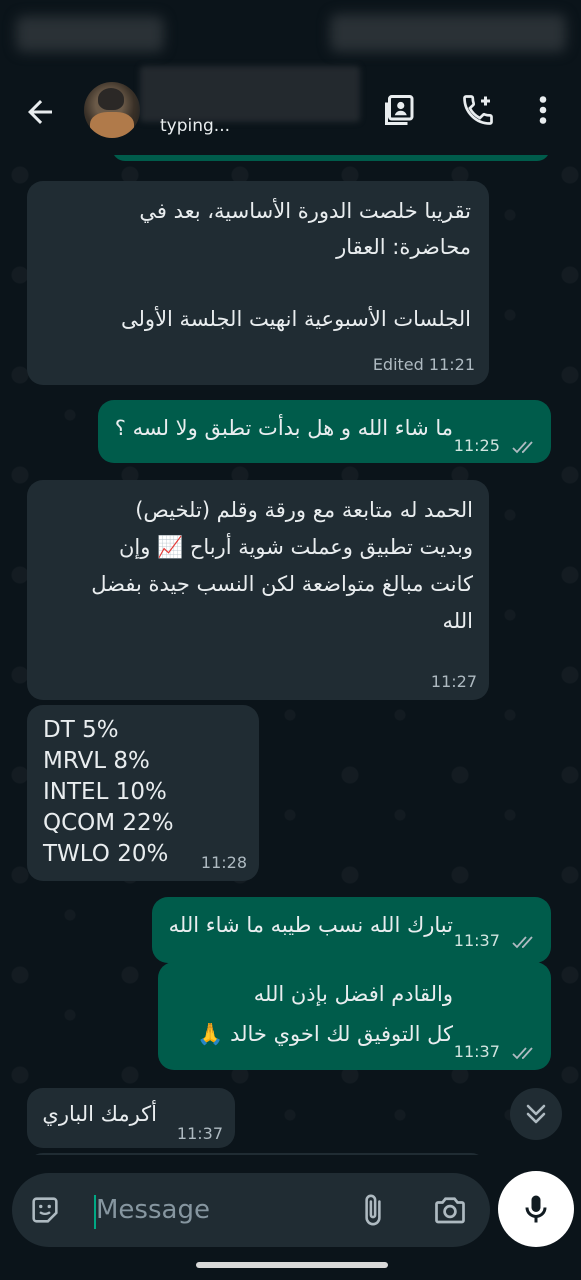 Image resolution: width=581 pixels, height=1280 pixels. Describe the element at coordinates (105, 792) in the screenshot. I see `ticker-line: INTEL 10%` at that location.